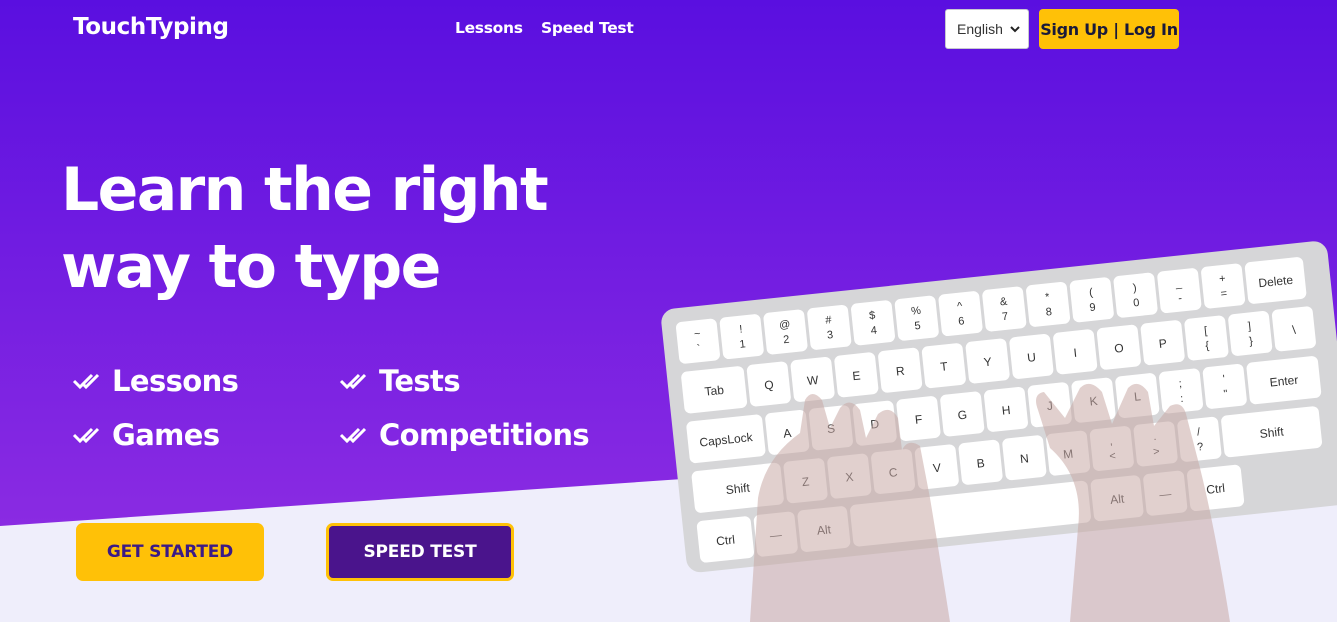 This screenshot has width=1337, height=622. I want to click on keyboard-key-label: A, so click(787, 433).